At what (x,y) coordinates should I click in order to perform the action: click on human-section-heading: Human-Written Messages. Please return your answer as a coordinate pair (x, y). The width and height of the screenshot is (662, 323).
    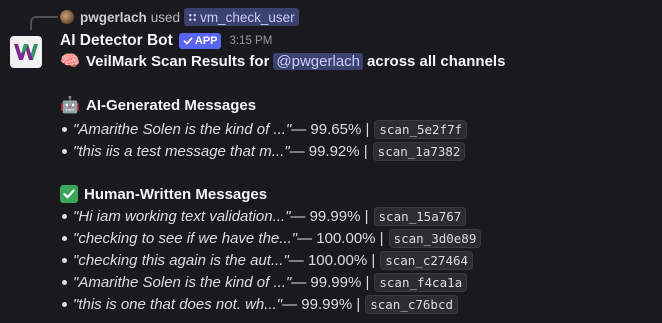
    Looking at the image, I should click on (163, 194).